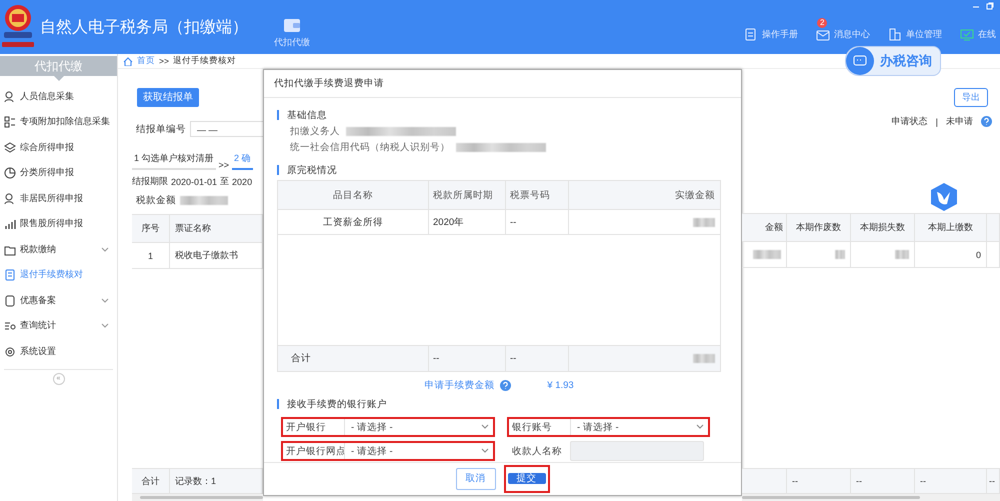 The image size is (1000, 501). Describe the element at coordinates (353, 222) in the screenshot. I see `table-cell: 工资薪金所得` at that location.